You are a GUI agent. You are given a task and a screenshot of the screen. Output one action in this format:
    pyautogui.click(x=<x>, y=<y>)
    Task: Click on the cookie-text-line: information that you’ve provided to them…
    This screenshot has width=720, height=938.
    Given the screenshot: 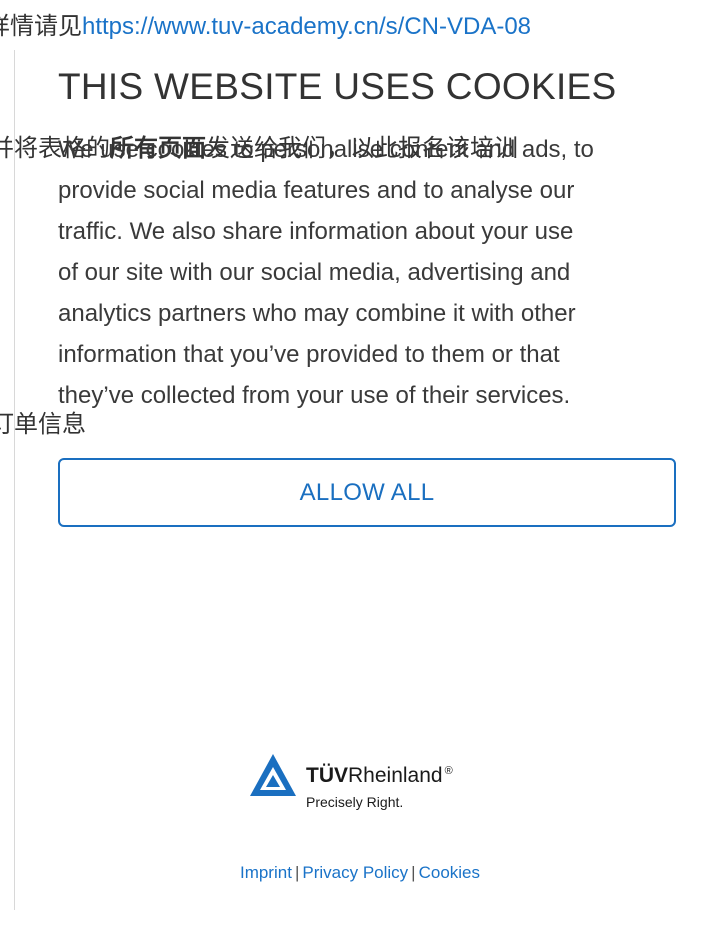 What is the action you would take?
    pyautogui.click(x=309, y=354)
    